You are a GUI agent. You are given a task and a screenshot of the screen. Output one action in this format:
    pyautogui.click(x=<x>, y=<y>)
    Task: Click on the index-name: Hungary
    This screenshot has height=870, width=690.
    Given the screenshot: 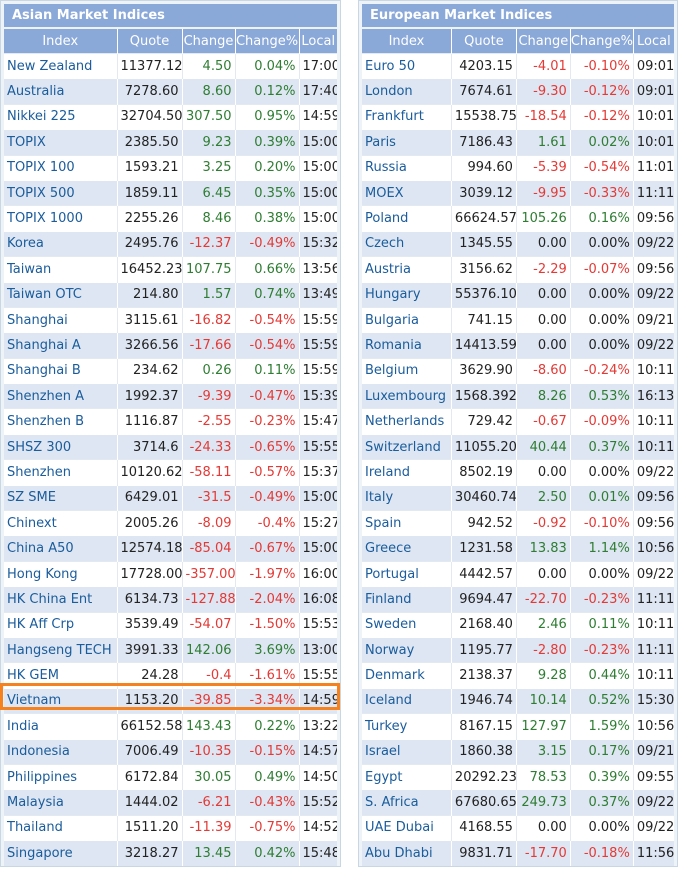 What is the action you would take?
    pyautogui.click(x=407, y=294)
    